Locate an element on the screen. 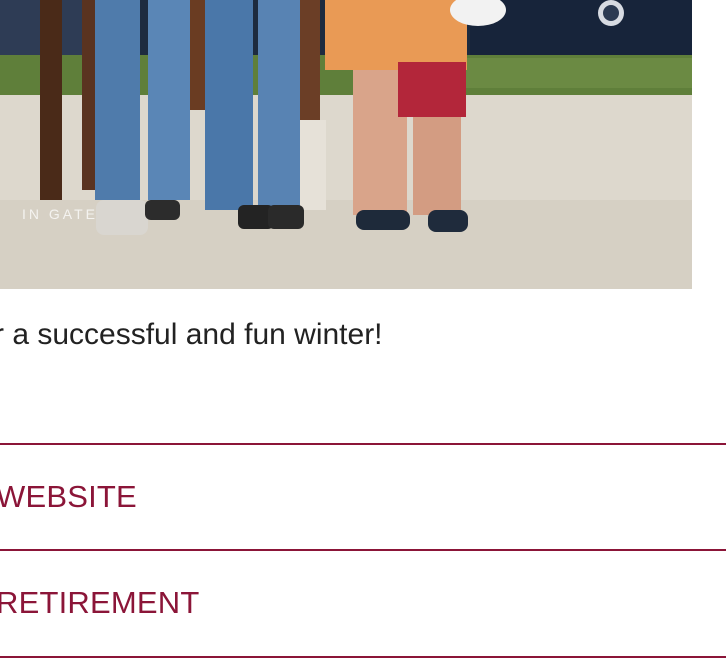  photo-caption: r a successful and fun winter! is located at coordinates (191, 334).